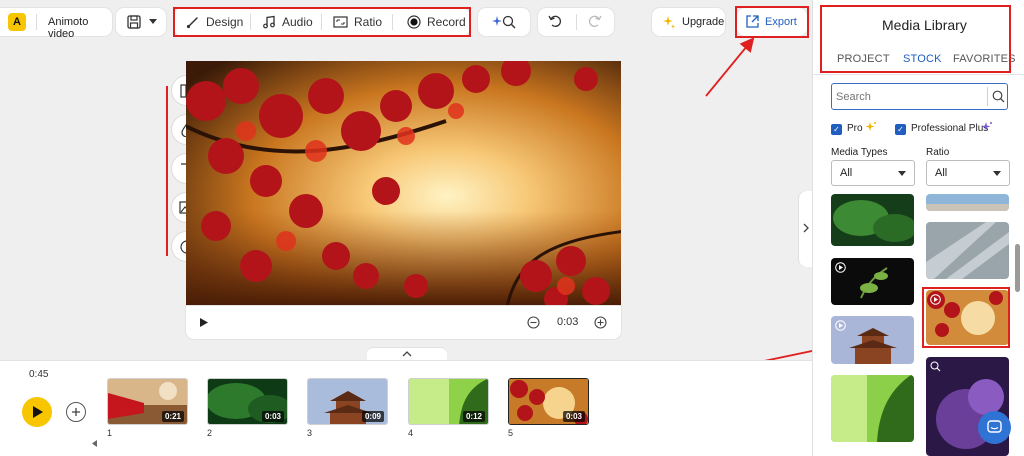 The image size is (1024, 456). Describe the element at coordinates (210, 433) in the screenshot. I see `clip-number: 2` at that location.